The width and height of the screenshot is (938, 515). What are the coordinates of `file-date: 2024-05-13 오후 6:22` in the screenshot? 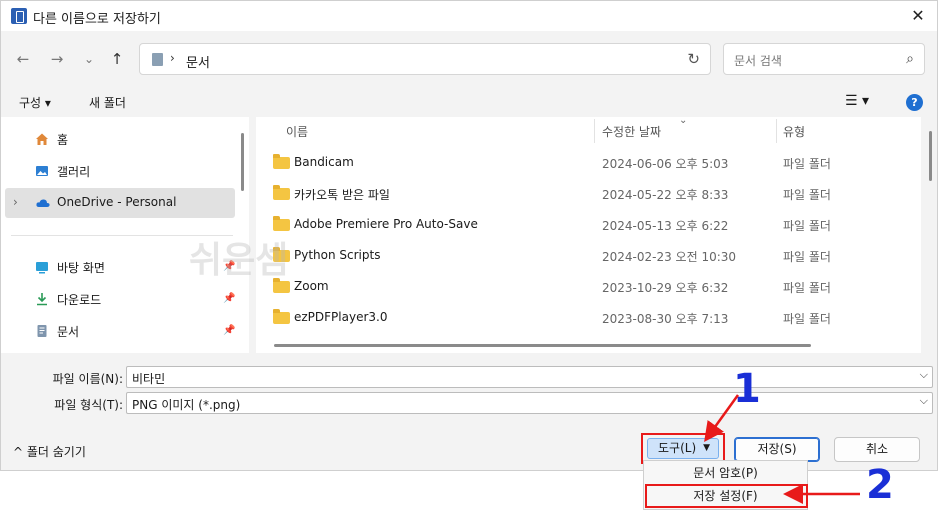 It's located at (665, 226).